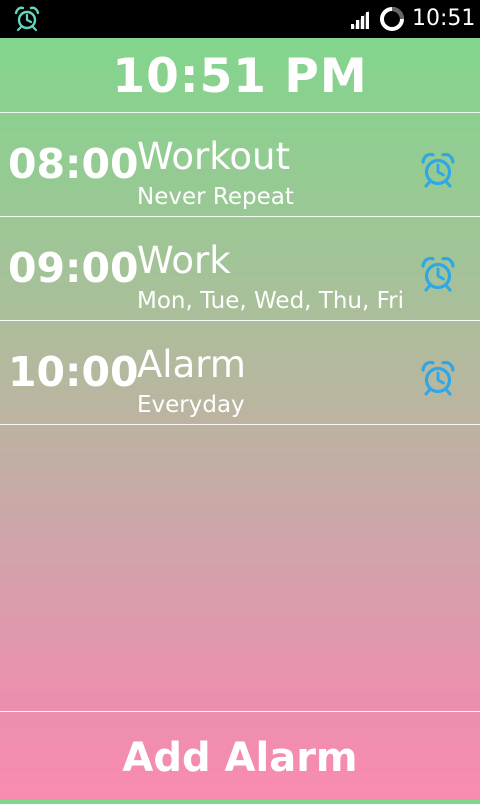 The height and width of the screenshot is (804, 480). I want to click on alarm-item: 09:00 Work Mon, Tue, Wed, Thu, Fri, so click(240, 269).